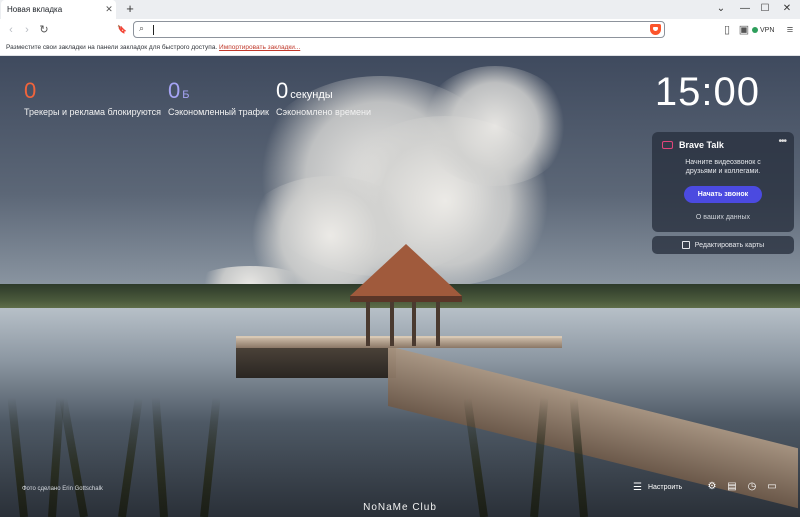  I want to click on photo-credit: Фото сделано Erin Gottschalk, so click(62, 489).